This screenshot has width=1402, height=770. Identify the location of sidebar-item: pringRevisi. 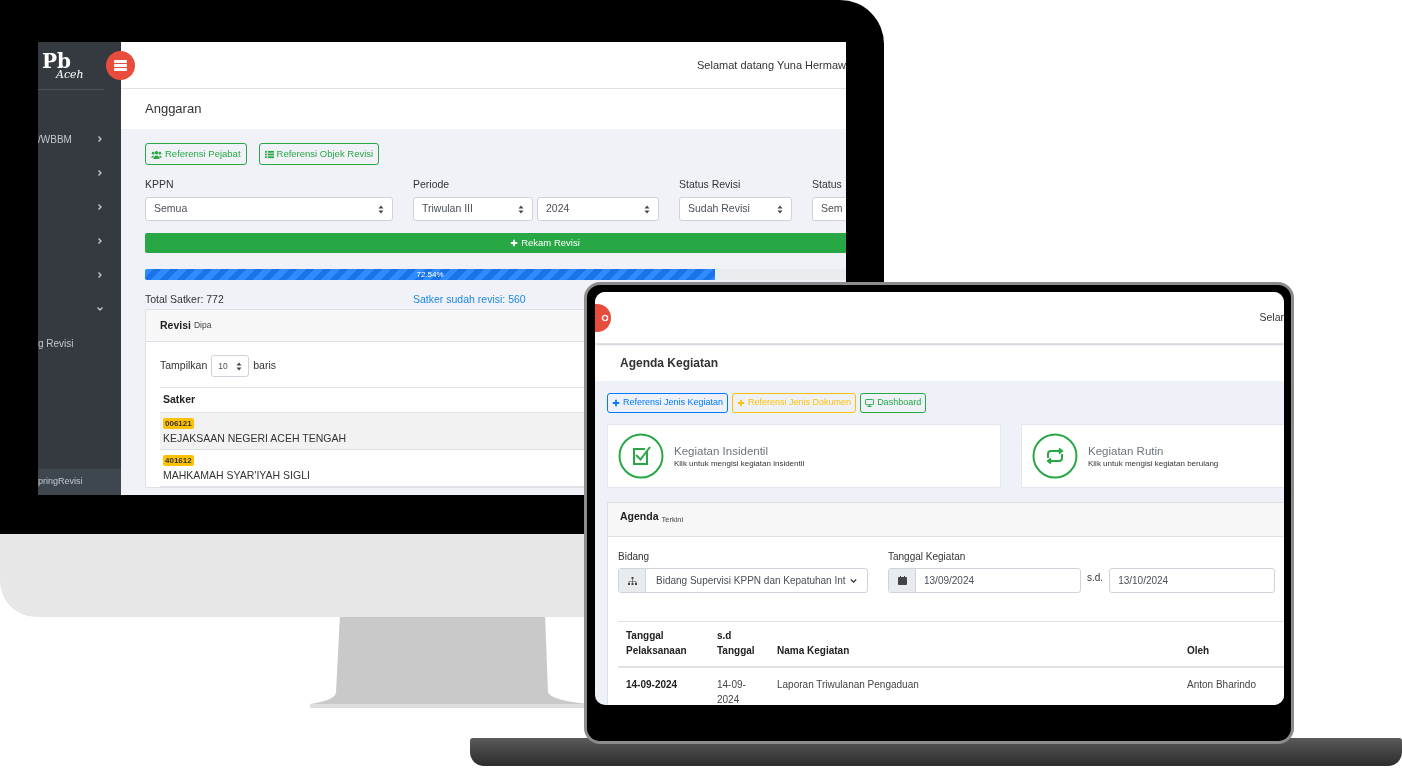
(79, 482).